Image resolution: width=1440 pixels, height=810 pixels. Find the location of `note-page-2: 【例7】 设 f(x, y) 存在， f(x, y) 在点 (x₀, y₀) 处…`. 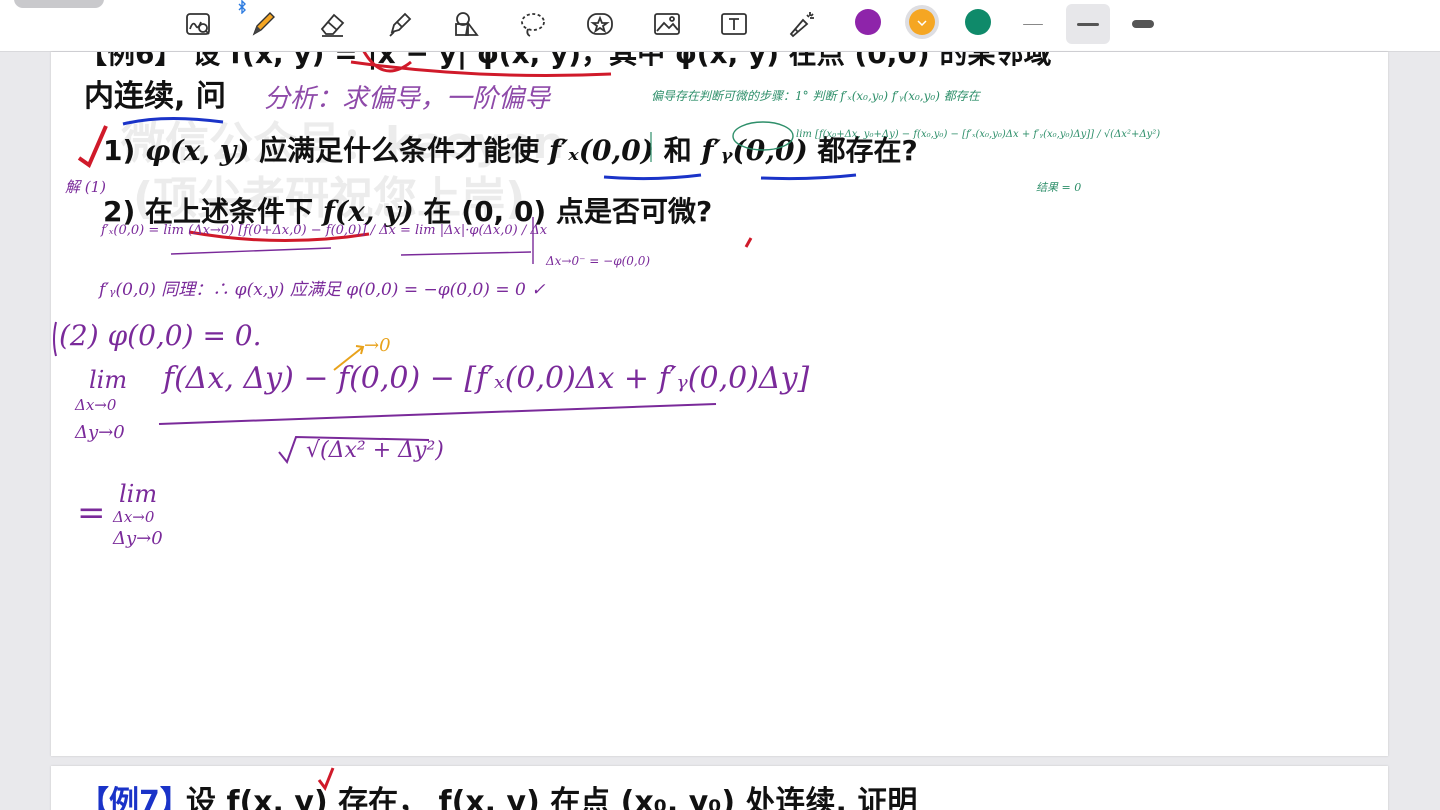

note-page-2: 【例7】 设 f(x, y) 存在， f(x, y) 在点 (x₀, y₀) 处… is located at coordinates (719, 788).